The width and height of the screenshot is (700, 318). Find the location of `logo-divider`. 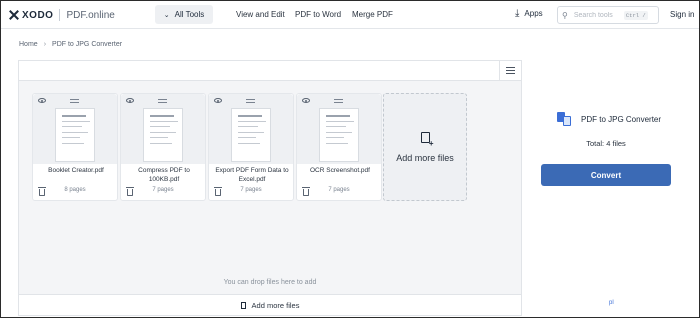

logo-divider is located at coordinates (60, 15).